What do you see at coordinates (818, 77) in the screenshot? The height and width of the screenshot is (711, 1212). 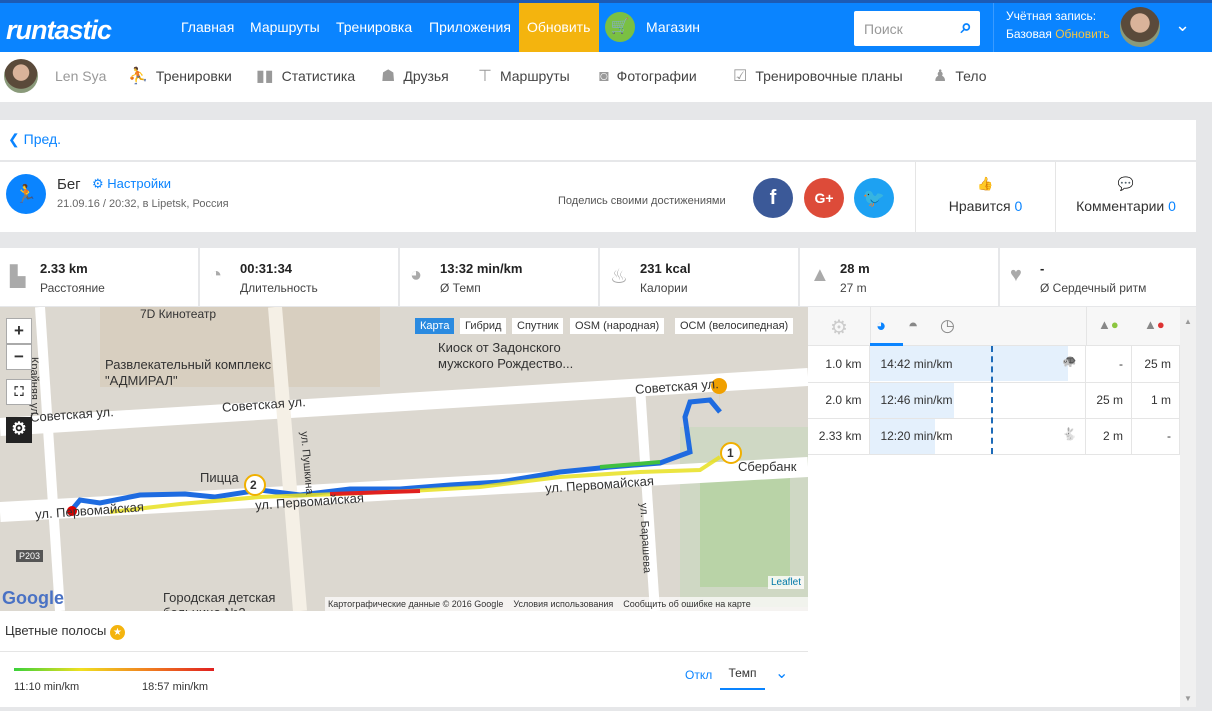 I see `nav-plans: ☑ Тренировочные планы` at bounding box center [818, 77].